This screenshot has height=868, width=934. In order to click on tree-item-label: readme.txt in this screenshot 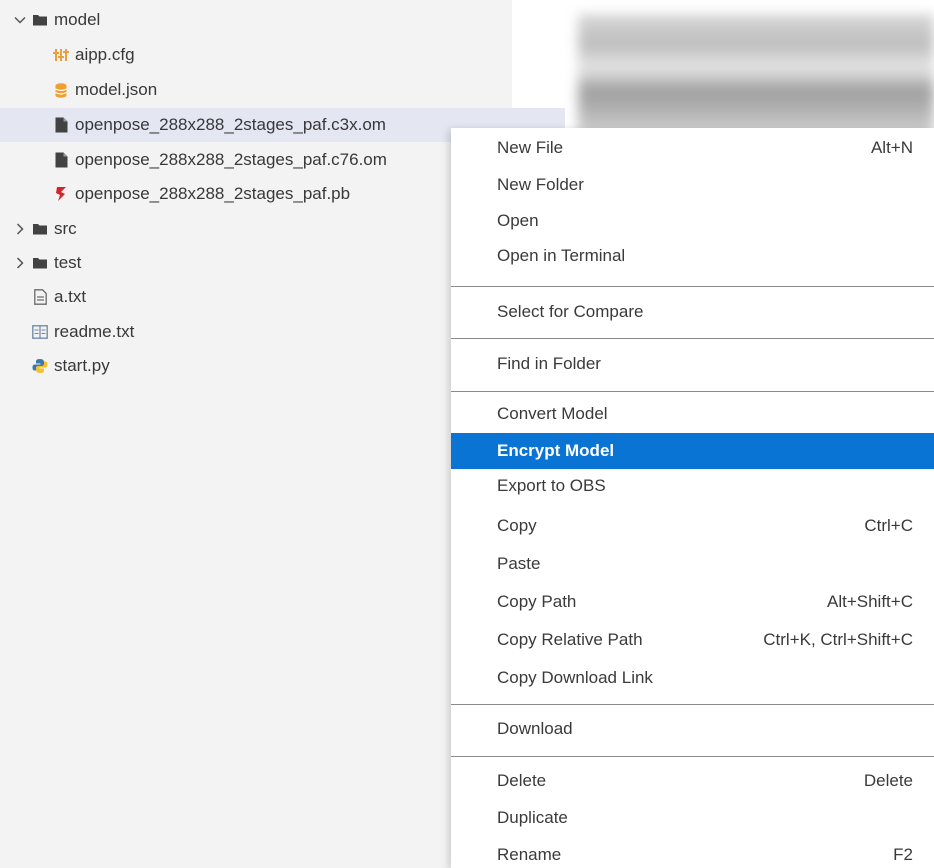, I will do `click(94, 331)`.